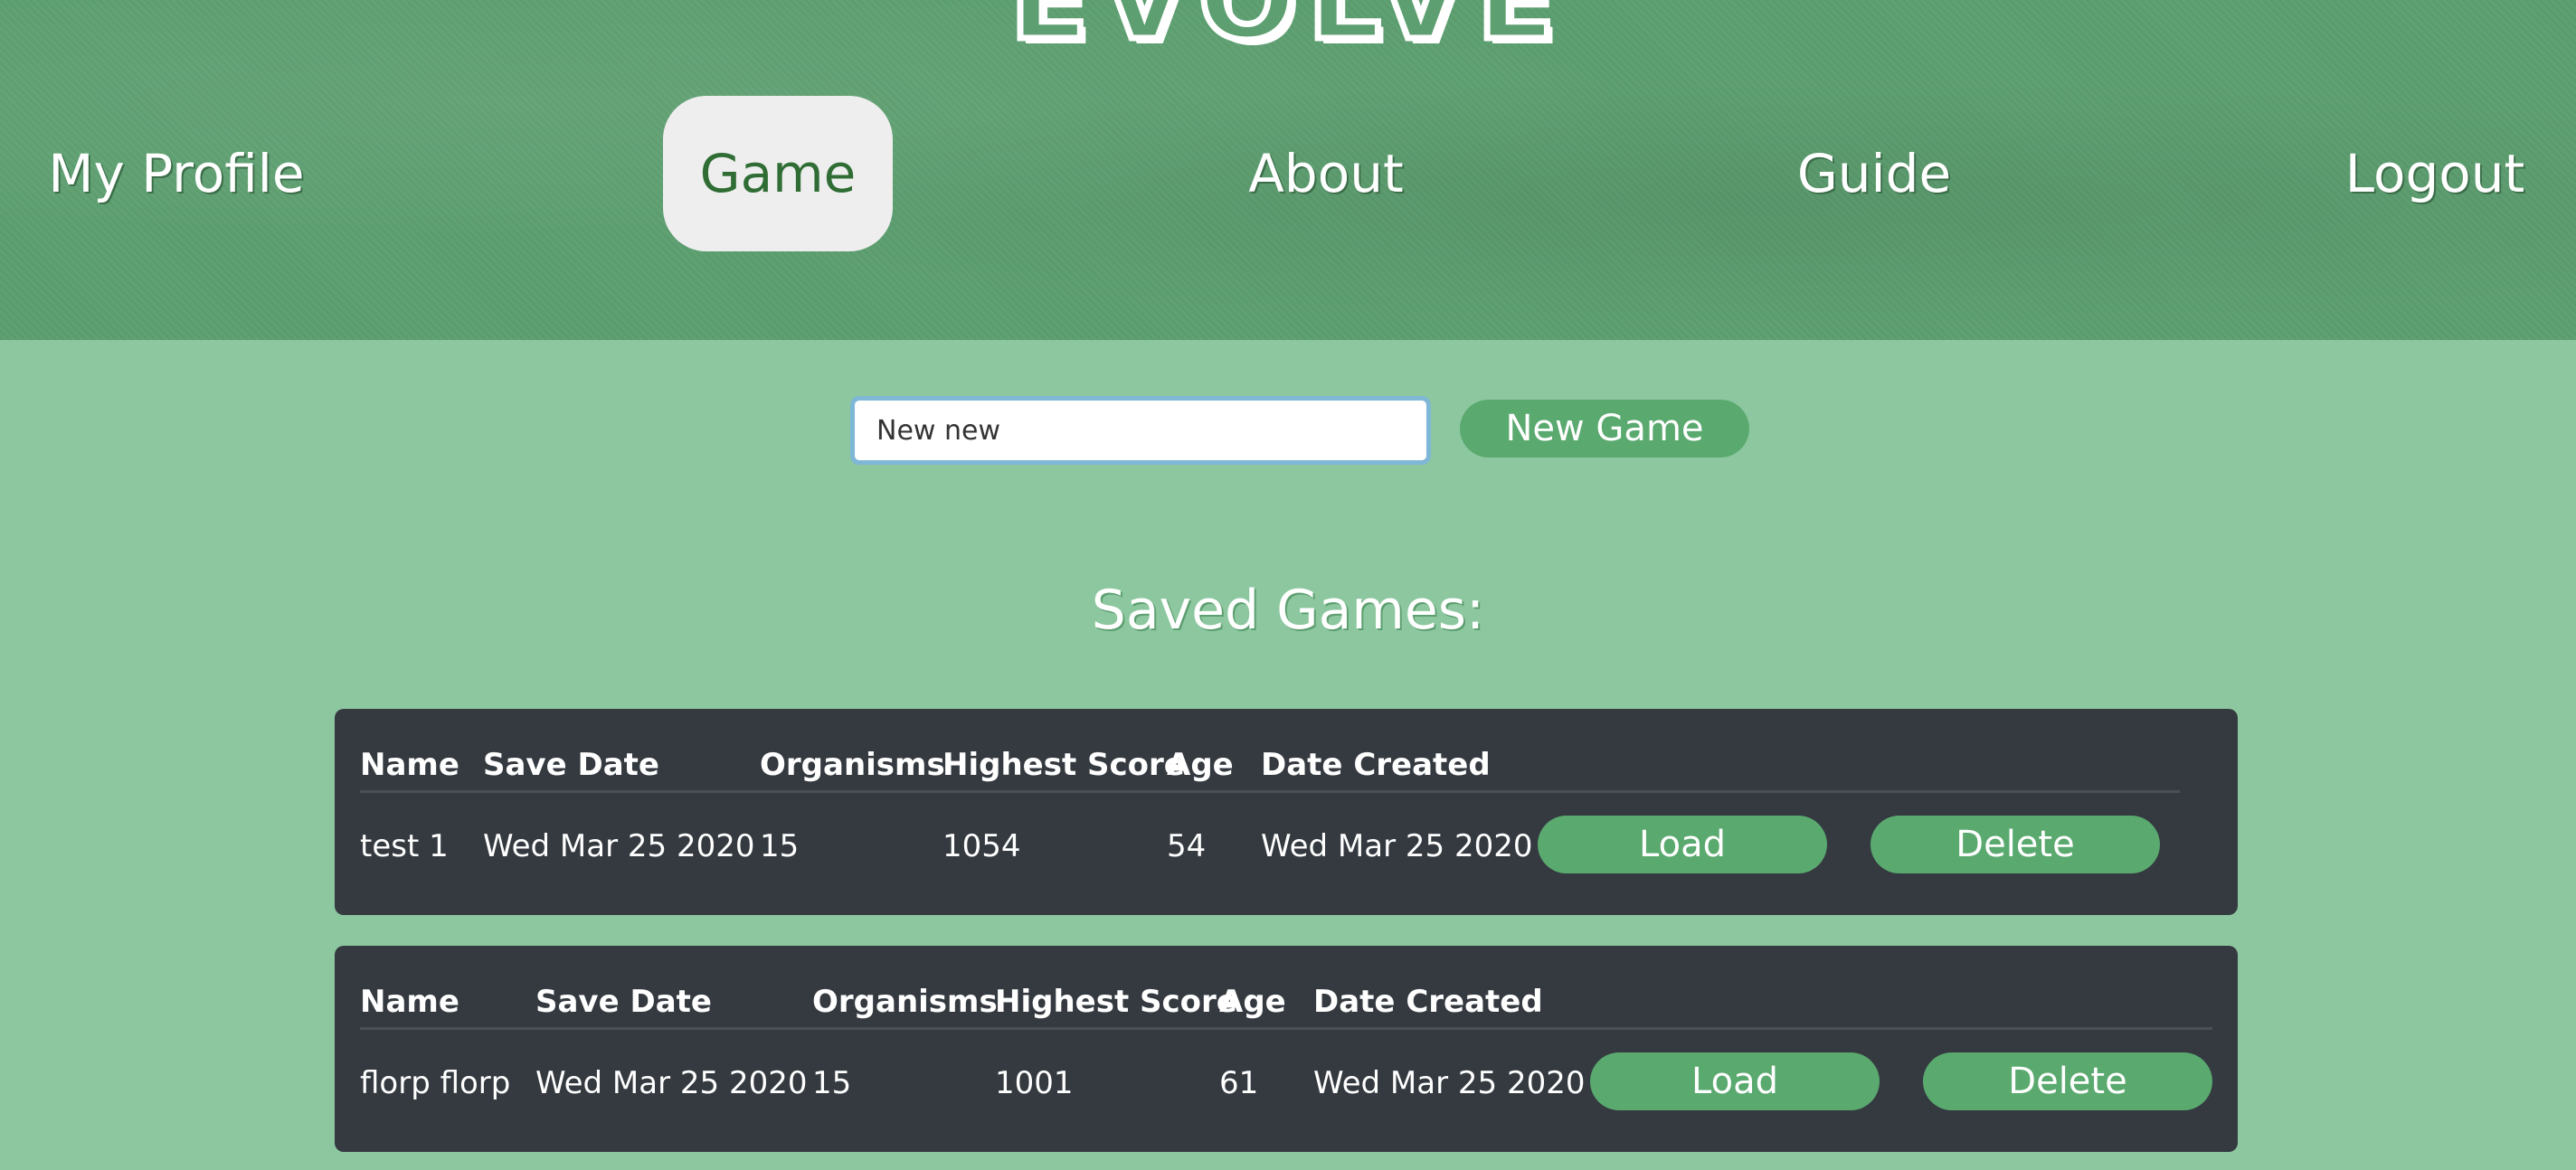 The image size is (2576, 1170). What do you see at coordinates (1140, 431) in the screenshot?
I see `new-game-name-input` at bounding box center [1140, 431].